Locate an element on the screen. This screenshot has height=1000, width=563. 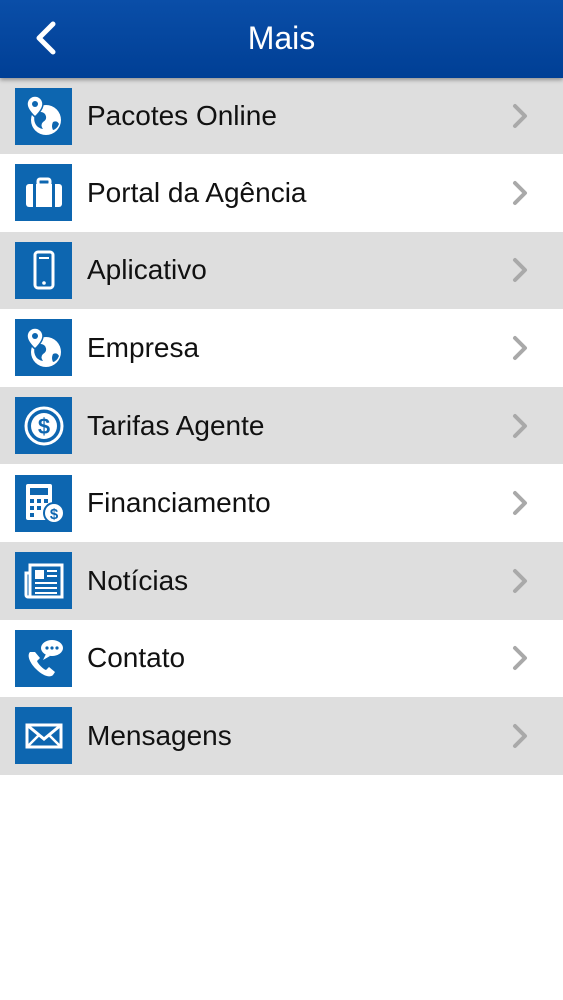
phone-chat-icon is located at coordinates (43, 658).